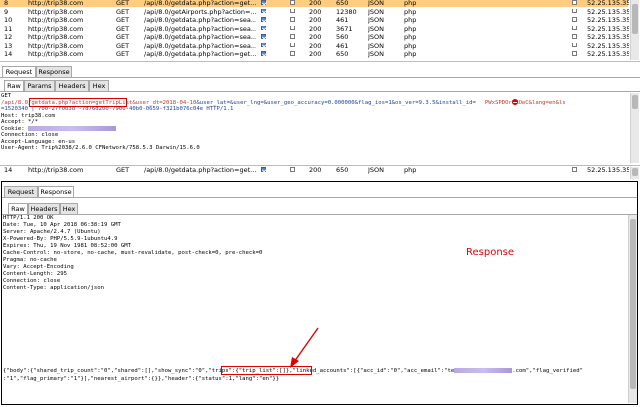 The image size is (640, 407). Describe the element at coordinates (634, 30) in the screenshot. I see `history-scrollbar-top` at that location.